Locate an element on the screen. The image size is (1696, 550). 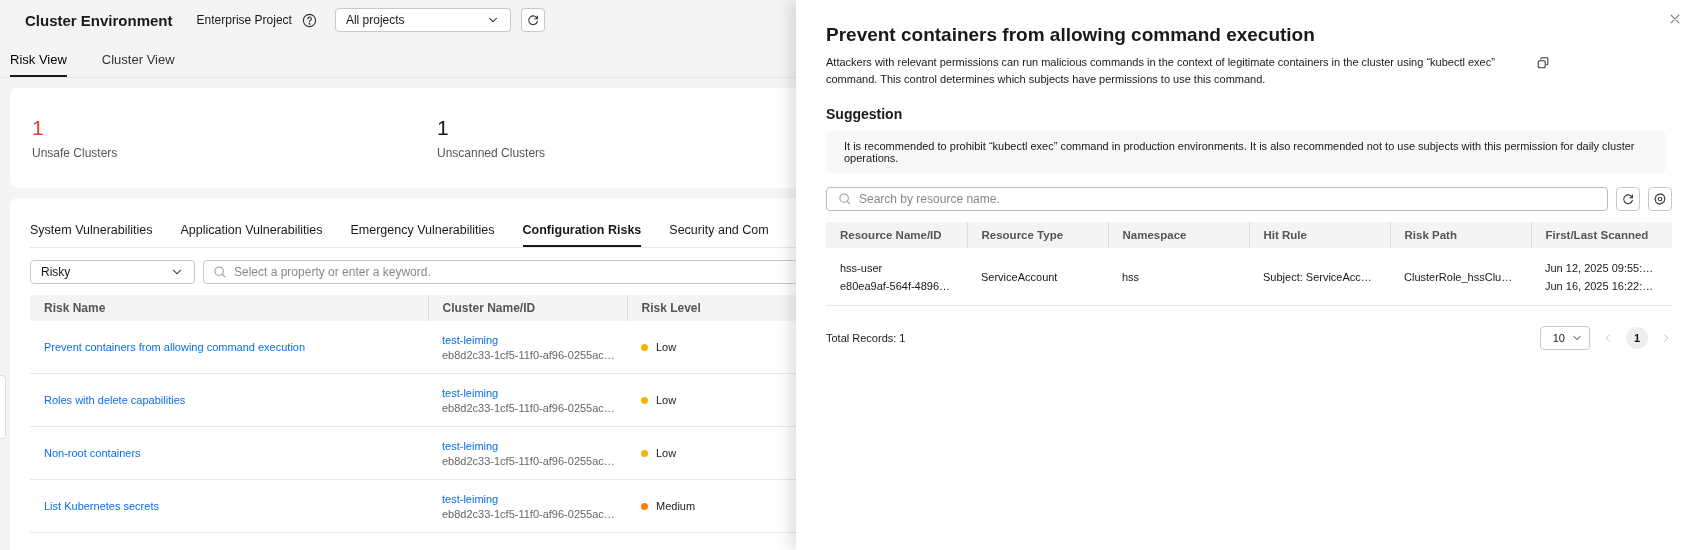
page-number: 1 is located at coordinates (1637, 338).